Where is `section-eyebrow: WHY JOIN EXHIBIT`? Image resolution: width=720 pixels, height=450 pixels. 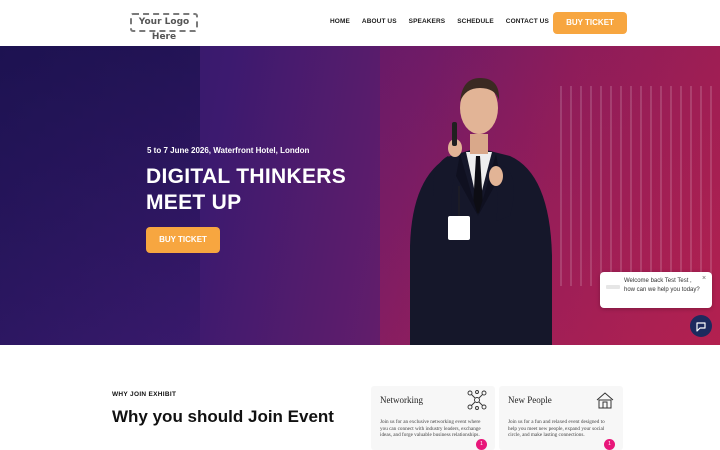
section-eyebrow: WHY JOIN EXHIBIT is located at coordinates (144, 394).